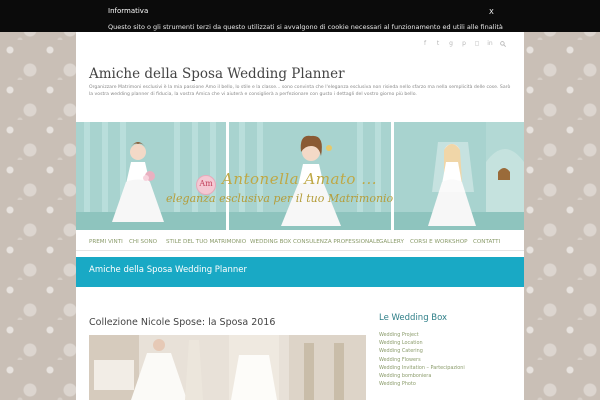 This screenshot has height=400, width=600. What do you see at coordinates (503, 44) in the screenshot?
I see `search-icon` at bounding box center [503, 44].